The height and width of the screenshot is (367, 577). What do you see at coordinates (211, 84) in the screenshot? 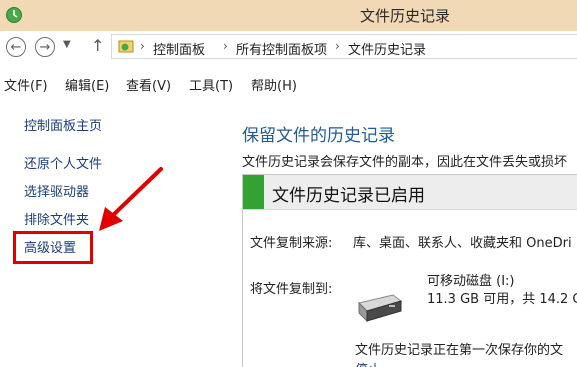
I see `menu-tools: 工具(T)` at bounding box center [211, 84].